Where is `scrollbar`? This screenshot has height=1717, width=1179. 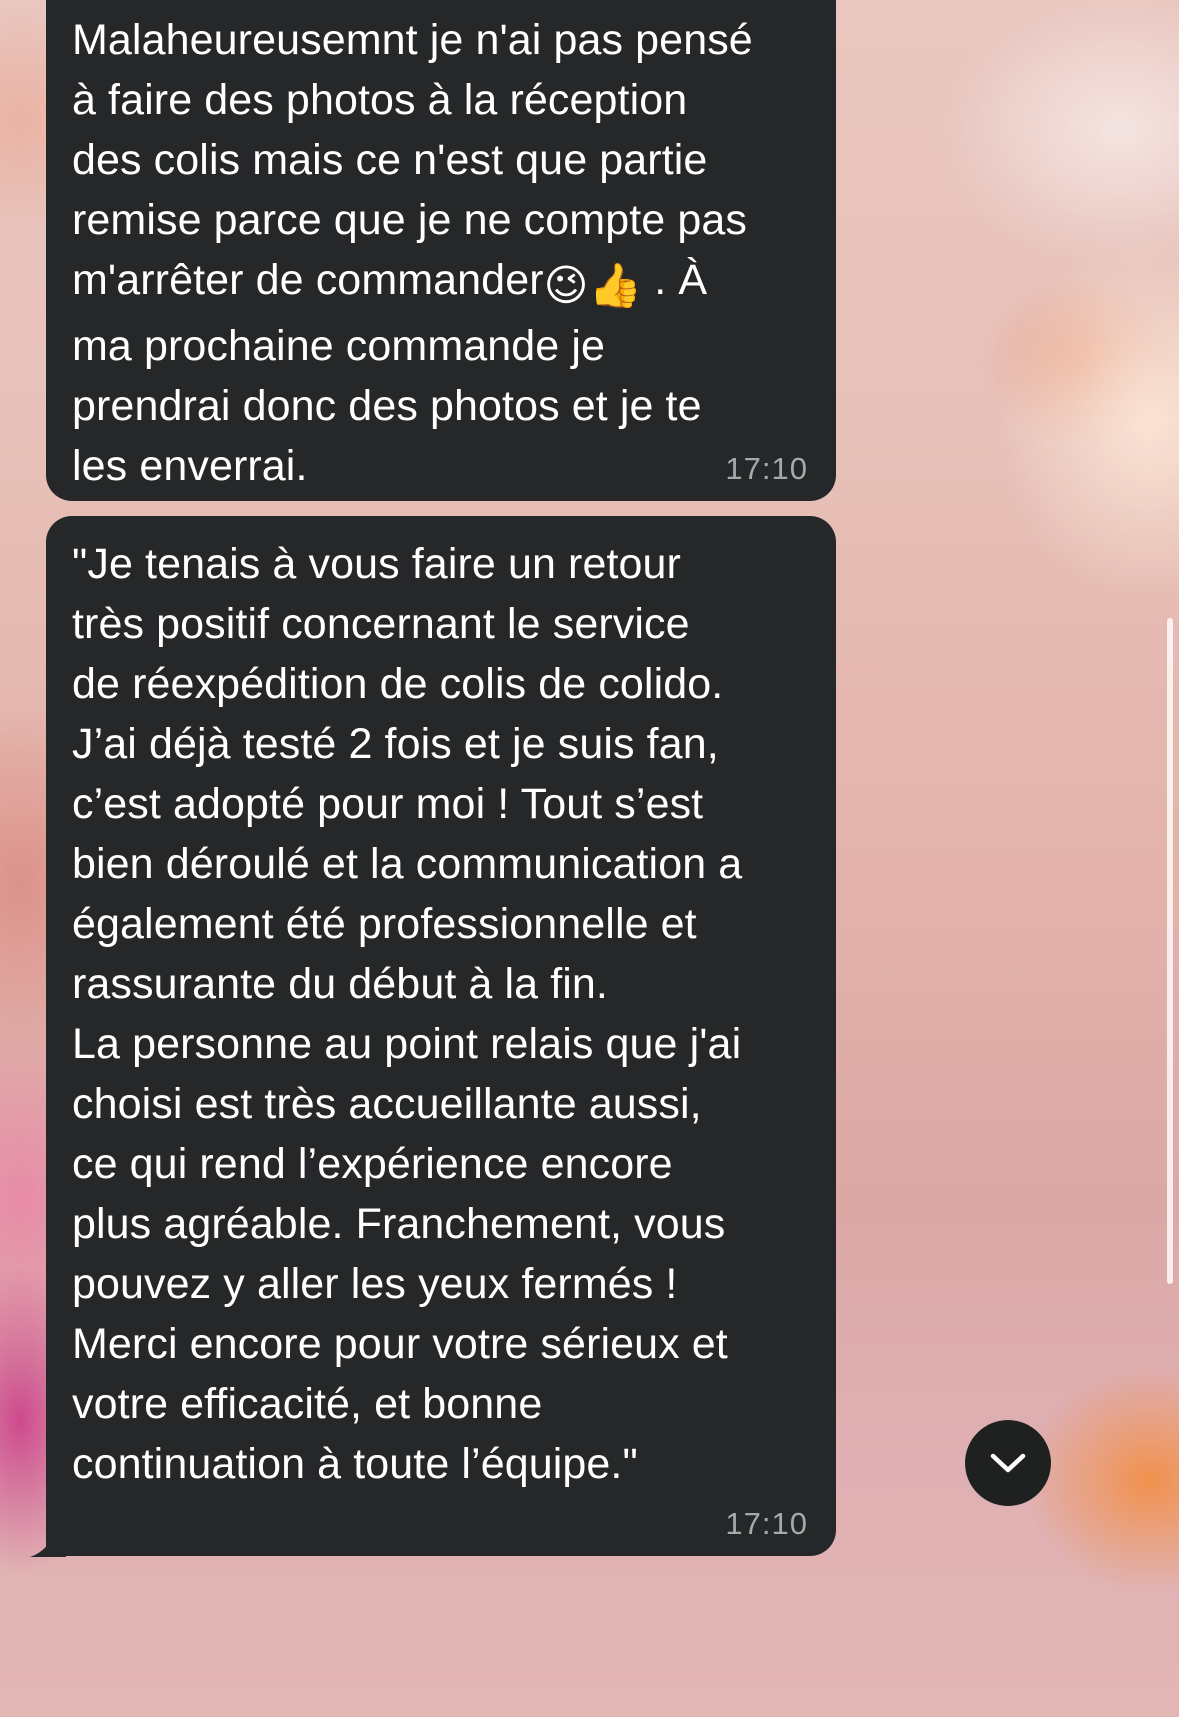 scrollbar is located at coordinates (1170, 951).